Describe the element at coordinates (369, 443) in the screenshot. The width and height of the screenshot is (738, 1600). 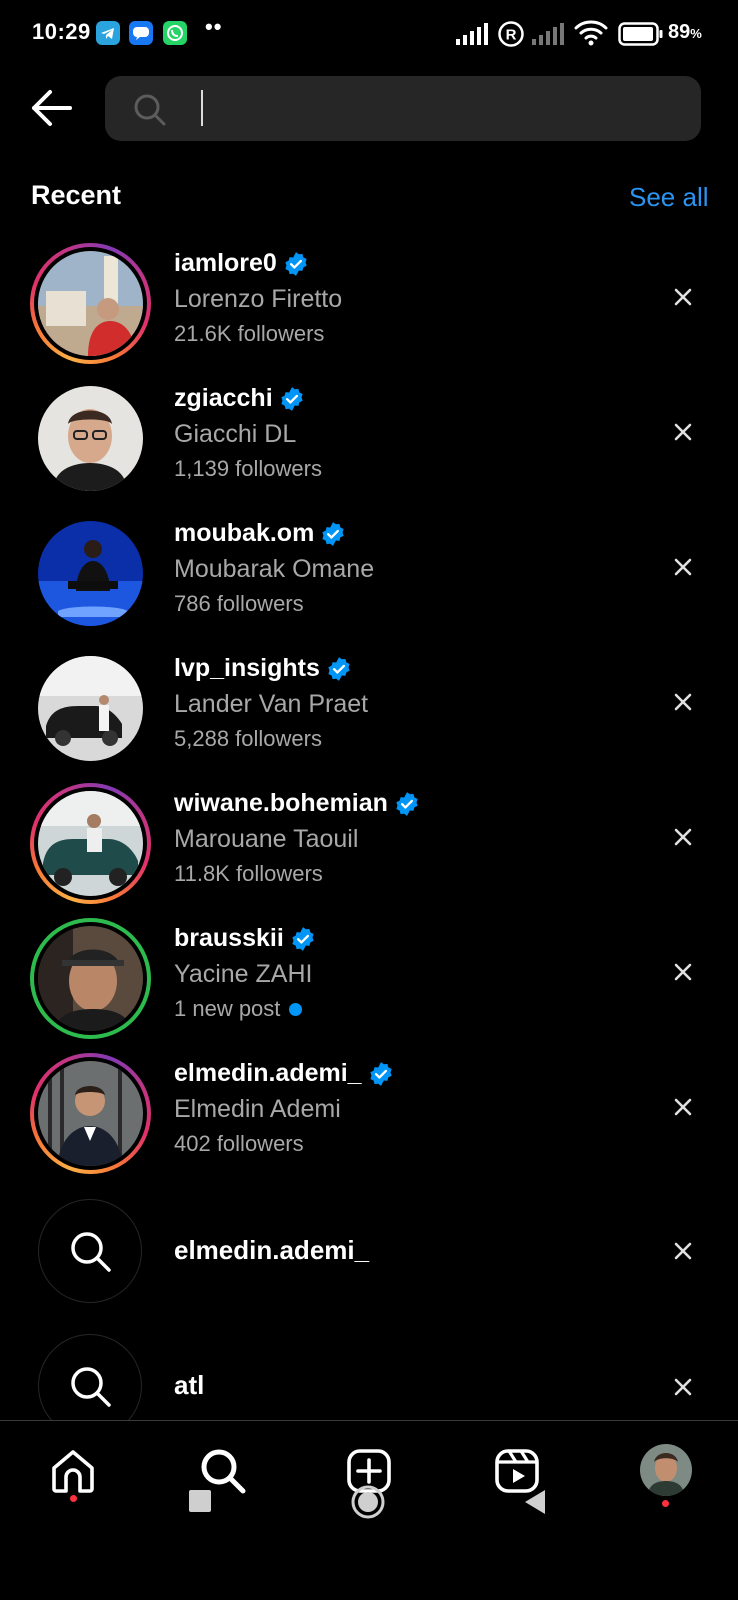
I see `list-item-account: zgiacchi Giacchi DL 1,139 followers` at that location.